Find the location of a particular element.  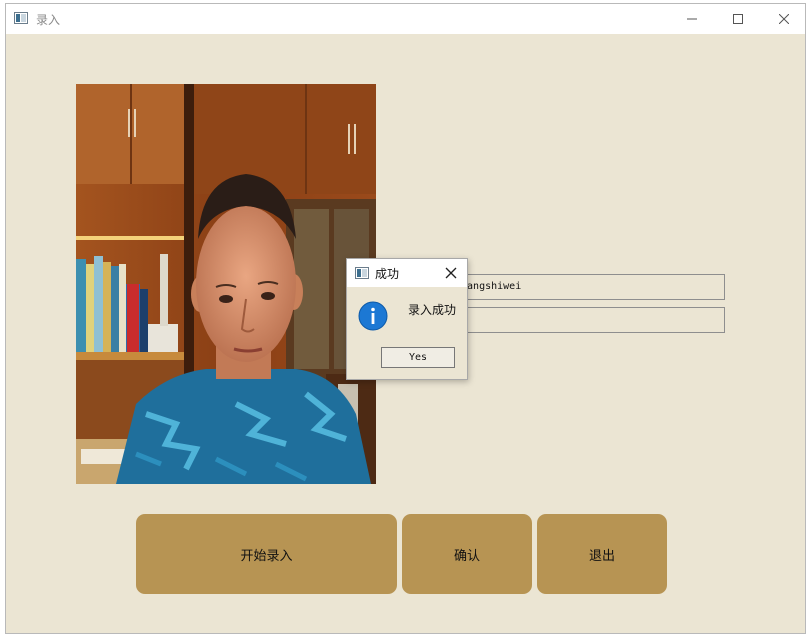

exit-label: 退出 is located at coordinates (601, 556).